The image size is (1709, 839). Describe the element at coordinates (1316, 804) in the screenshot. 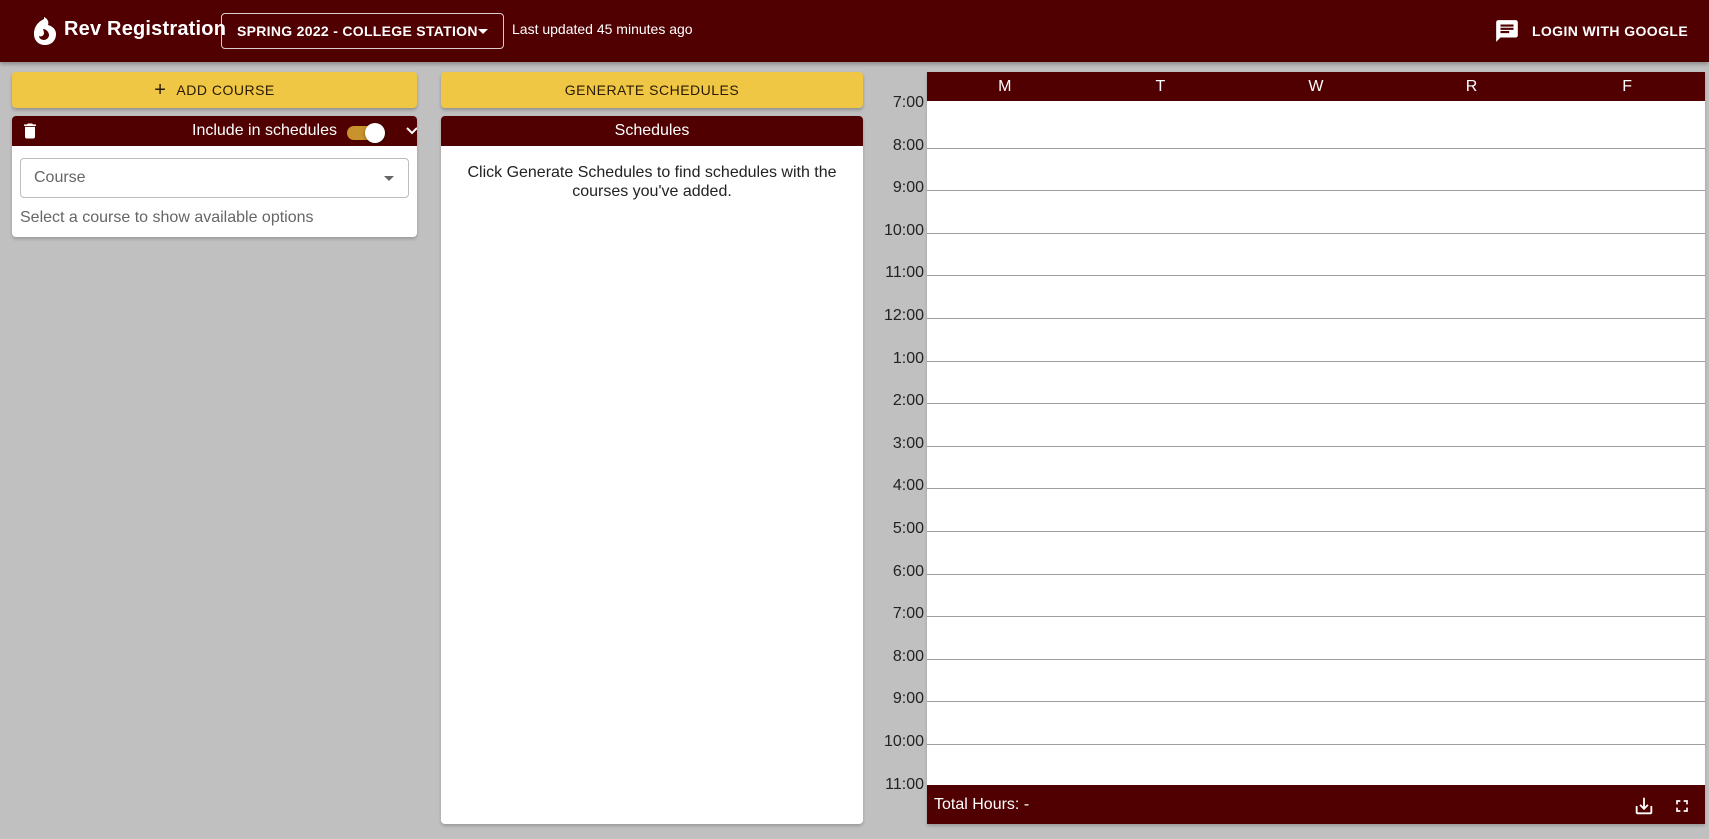

I see `calendar-footer: Total Hours: -` at that location.